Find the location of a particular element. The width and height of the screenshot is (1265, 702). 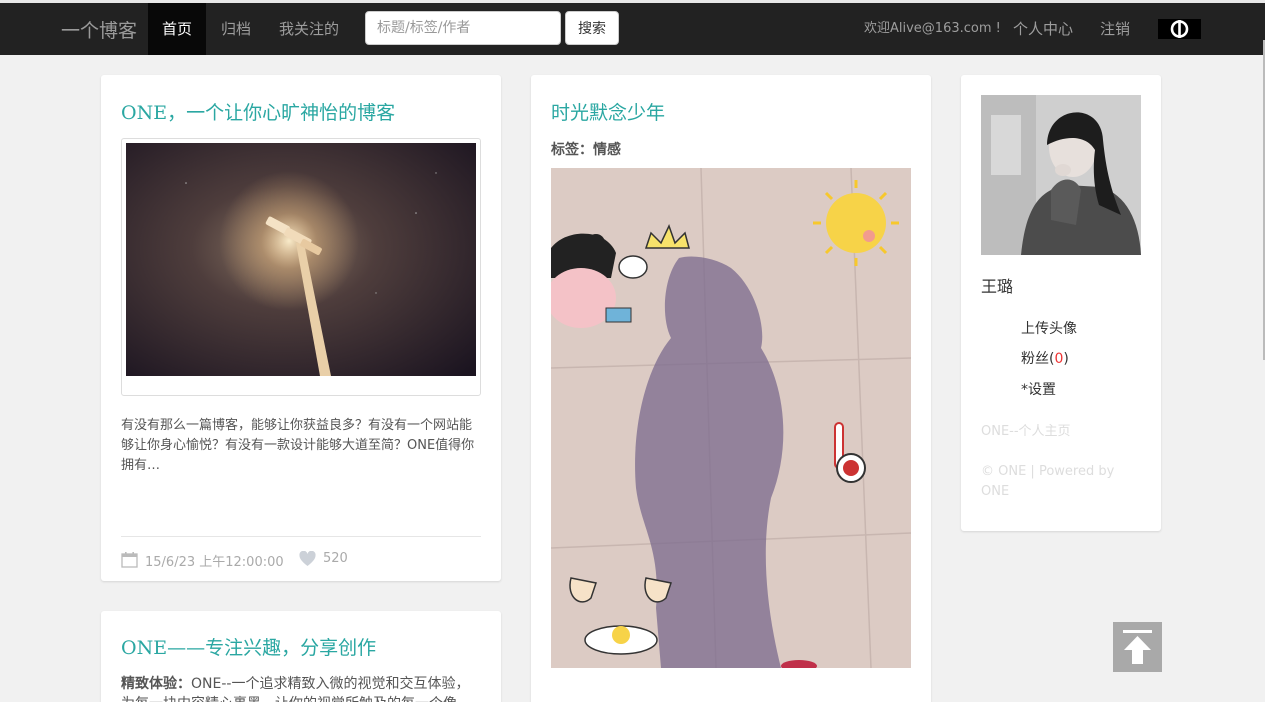

profile-name: 王璐 is located at coordinates (997, 286).